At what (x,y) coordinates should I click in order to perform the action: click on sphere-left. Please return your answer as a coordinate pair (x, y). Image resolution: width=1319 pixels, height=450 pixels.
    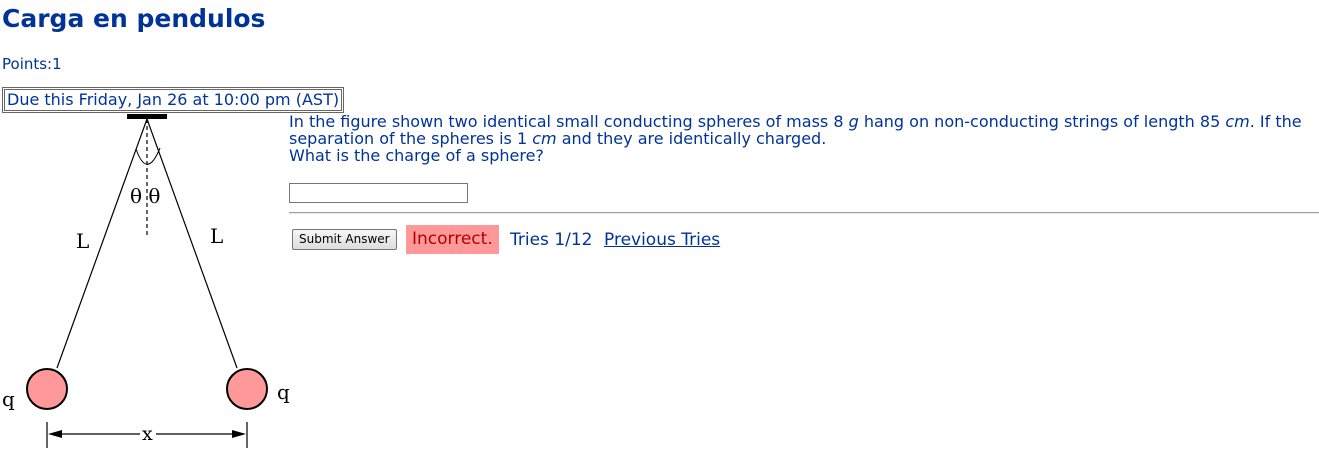
    Looking at the image, I should click on (47, 389).